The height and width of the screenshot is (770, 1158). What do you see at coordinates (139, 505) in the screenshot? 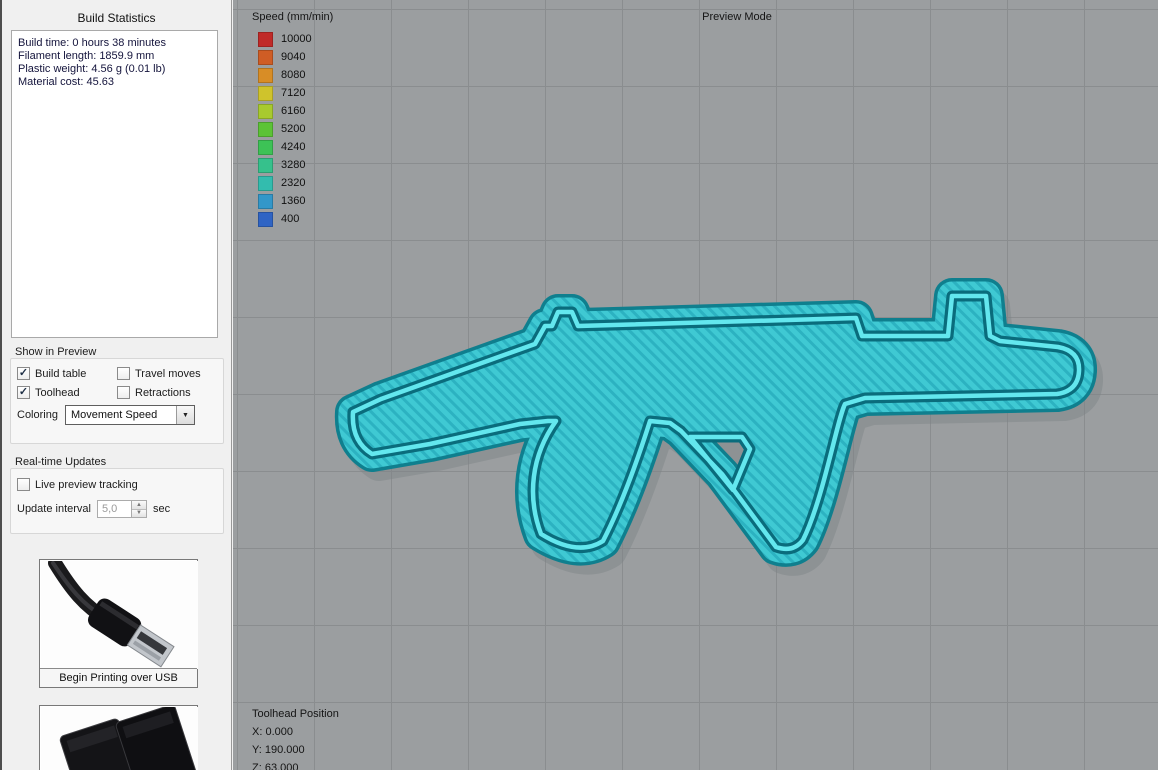
I see `spinner-up-icon: ▲` at bounding box center [139, 505].